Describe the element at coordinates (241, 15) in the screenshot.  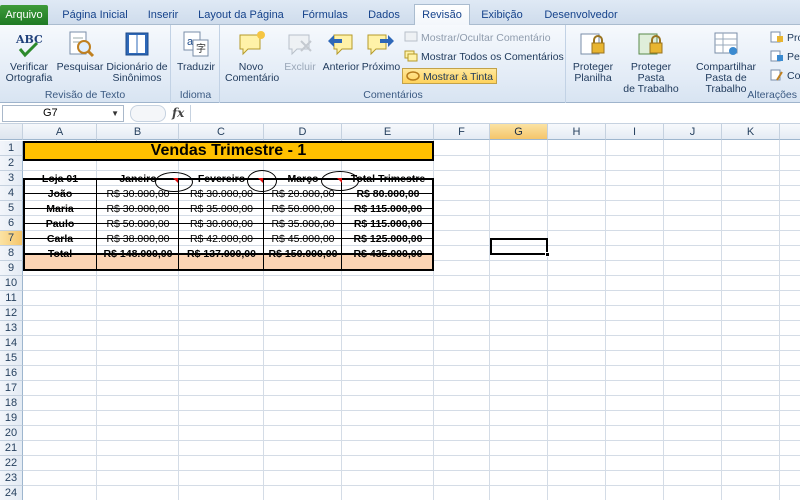
I see `tab-layout-pagina: Layout da Página` at that location.